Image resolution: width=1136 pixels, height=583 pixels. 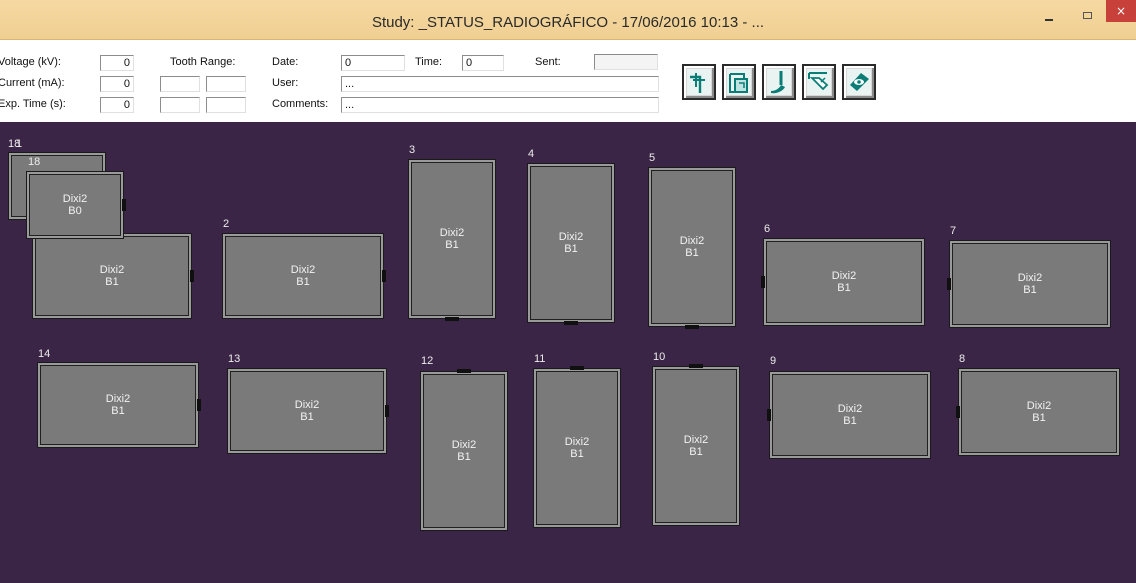 I want to click on tile-3: Dixi2 B1, so click(x=452, y=240).